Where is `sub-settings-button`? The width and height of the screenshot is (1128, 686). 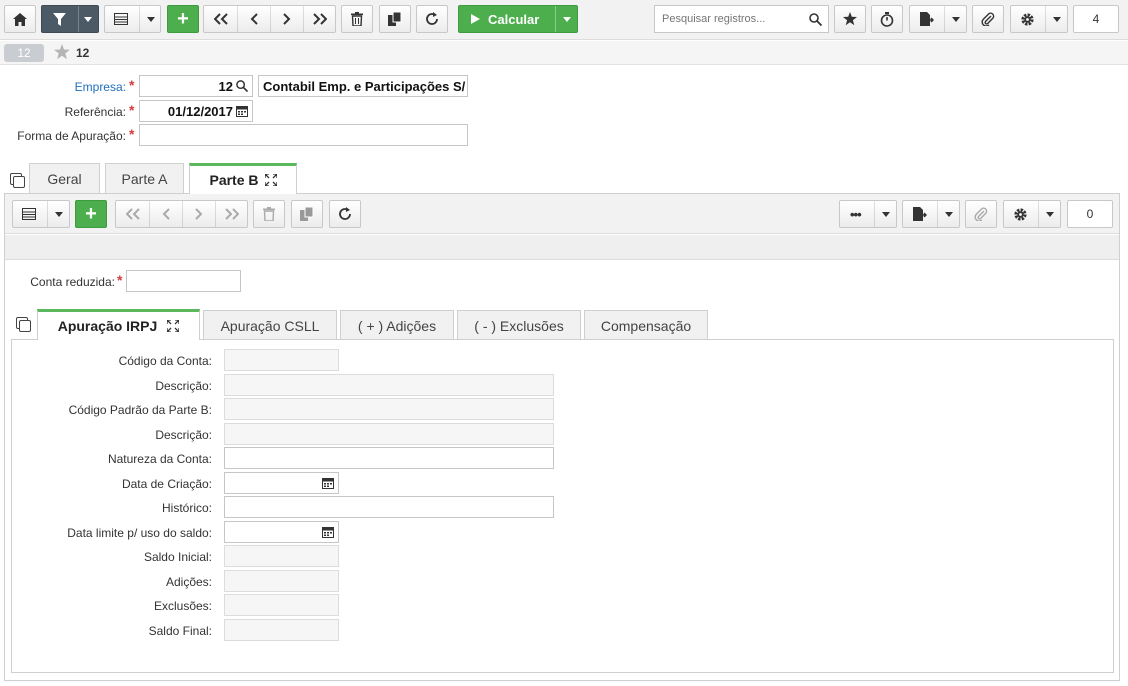
sub-settings-button is located at coordinates (1032, 214).